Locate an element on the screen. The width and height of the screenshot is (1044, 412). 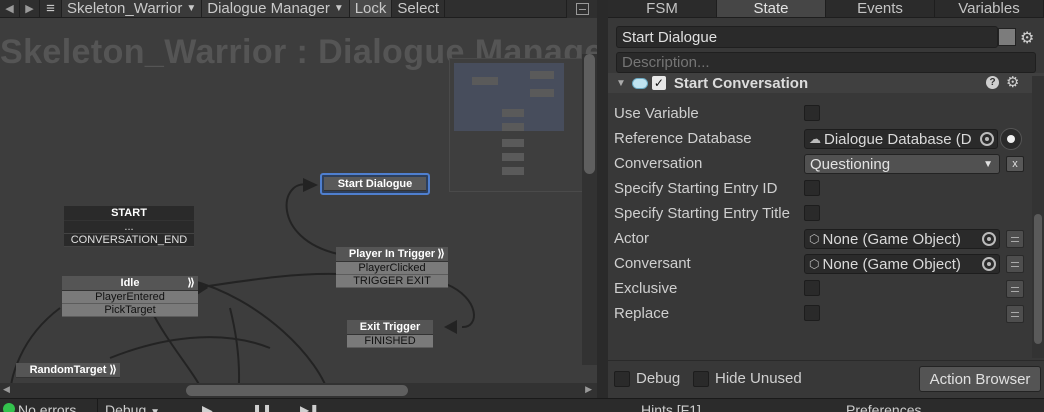
inspector-tabs: FSM State Events Variables is located at coordinates (826, 9).